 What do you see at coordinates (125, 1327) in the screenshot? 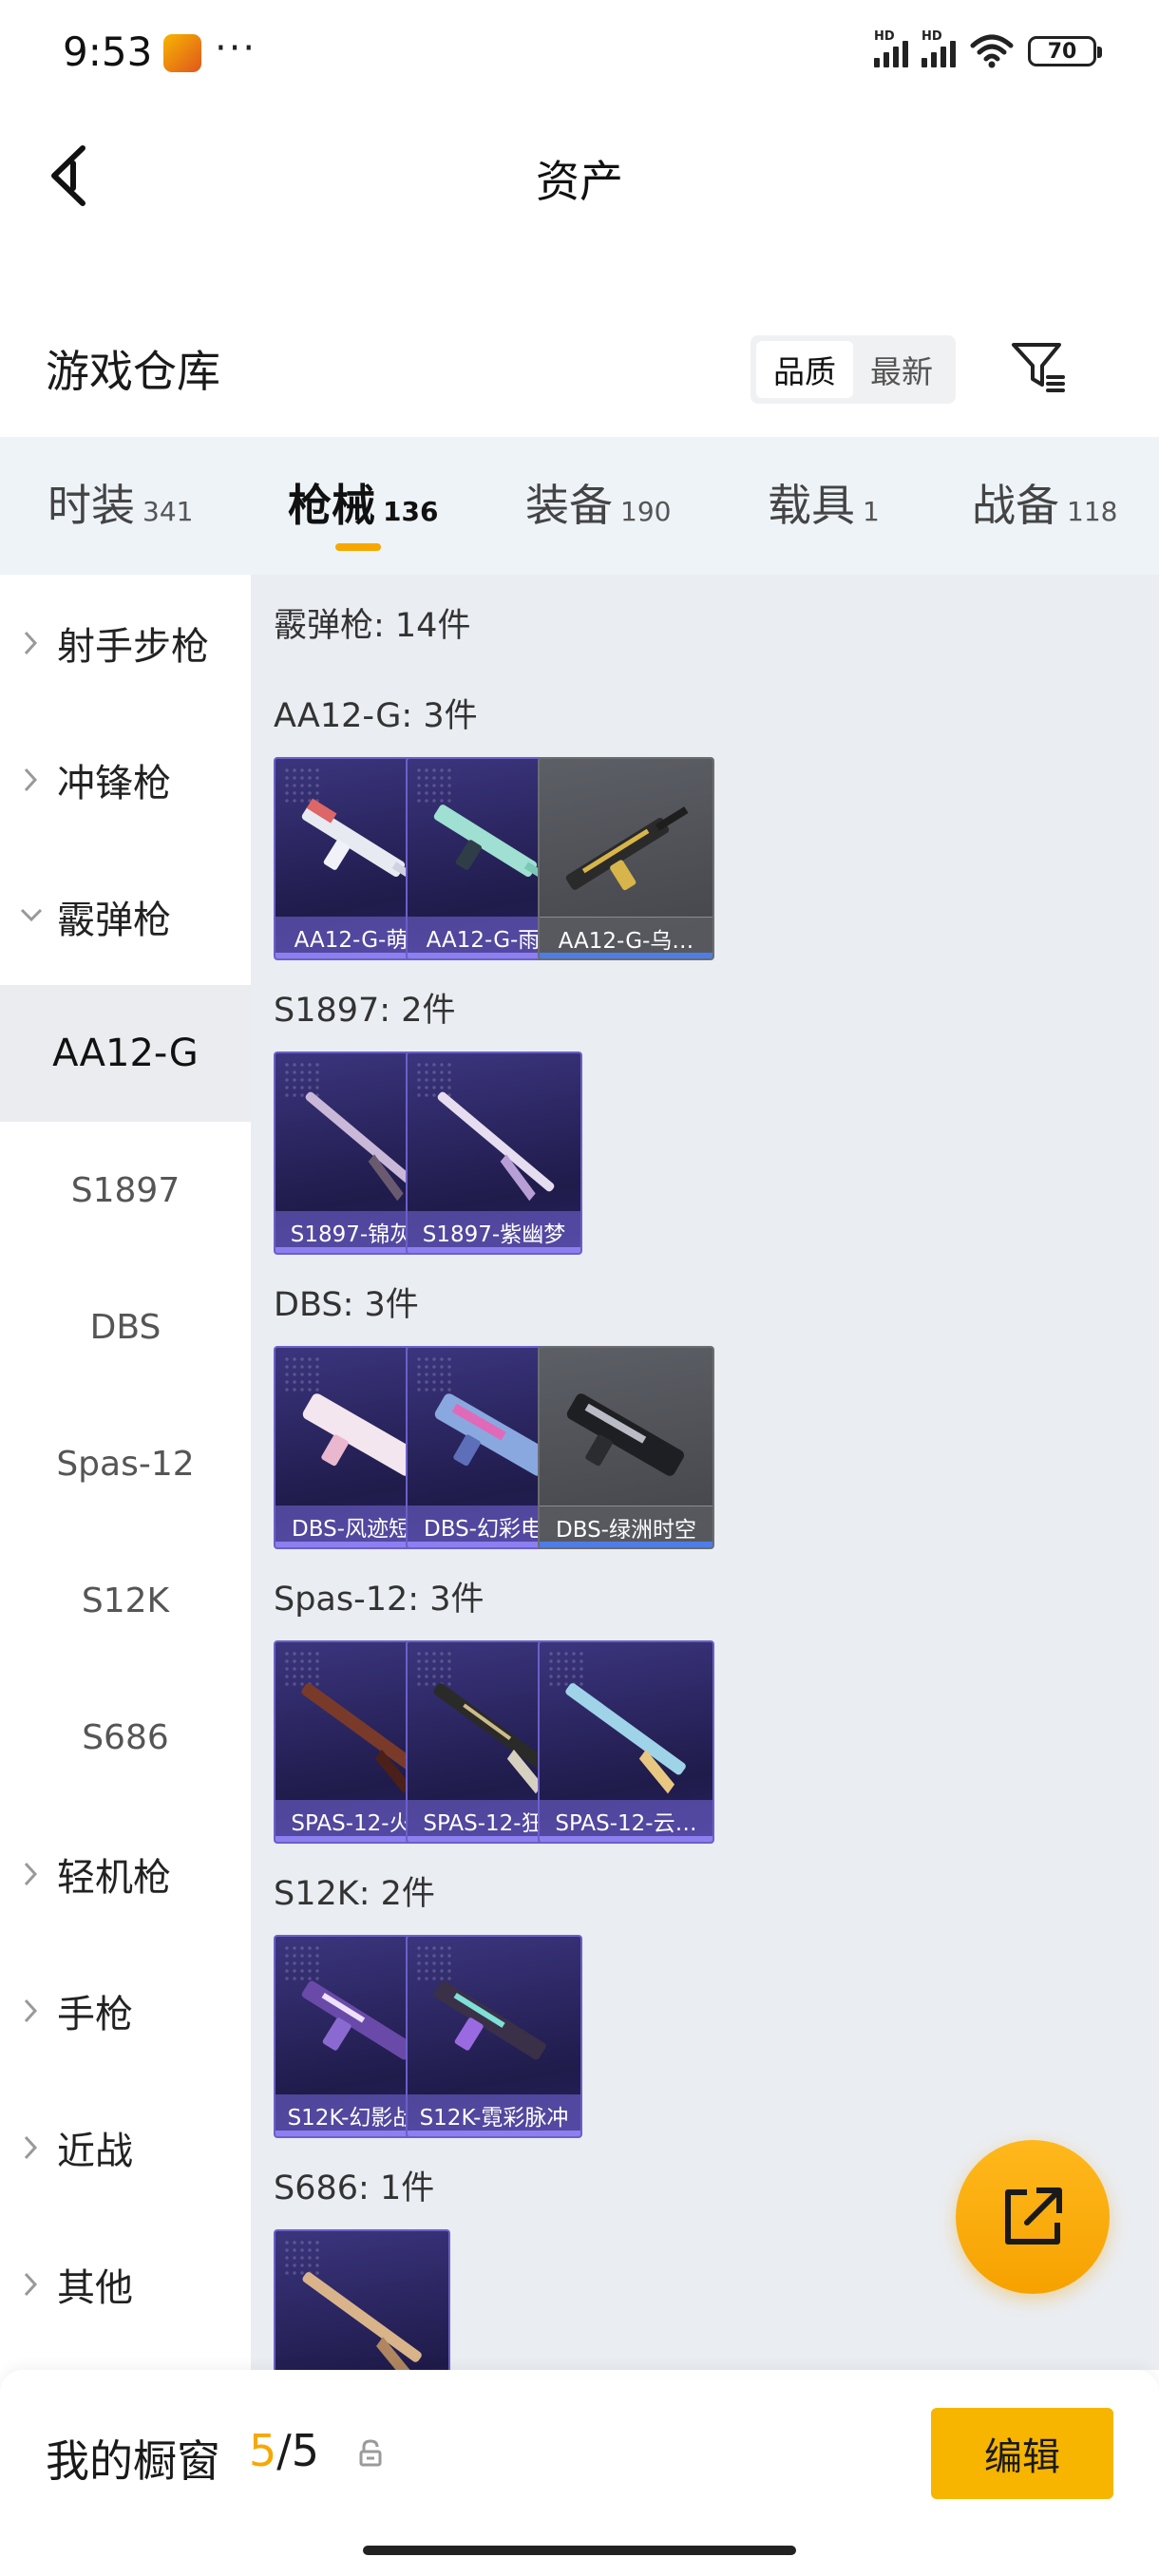
I see `sidebar-item-dbs: DBS` at bounding box center [125, 1327].